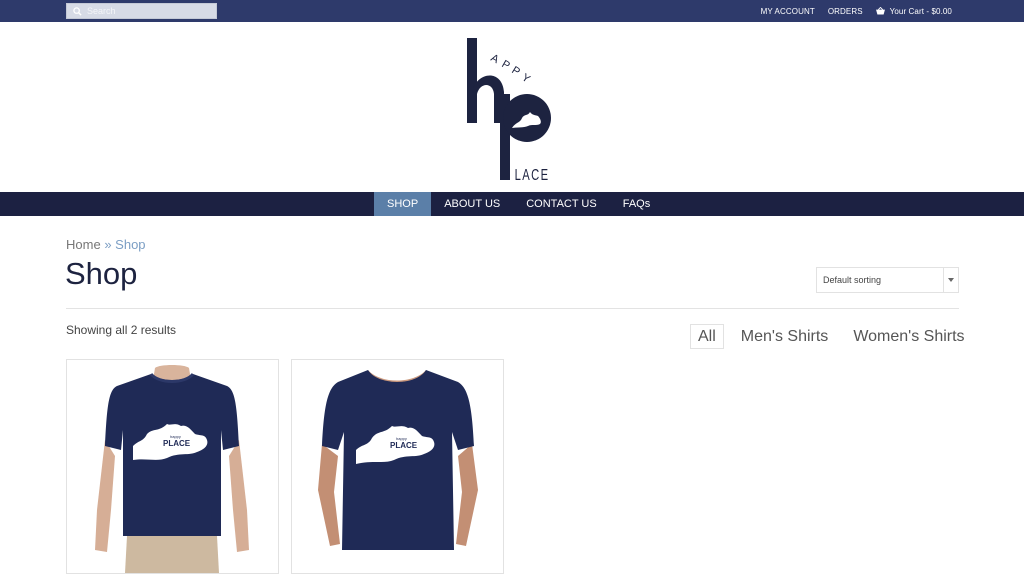 The height and width of the screenshot is (582, 1024). Describe the element at coordinates (83, 244) in the screenshot. I see `breadcrumb-home-link: Home` at that location.